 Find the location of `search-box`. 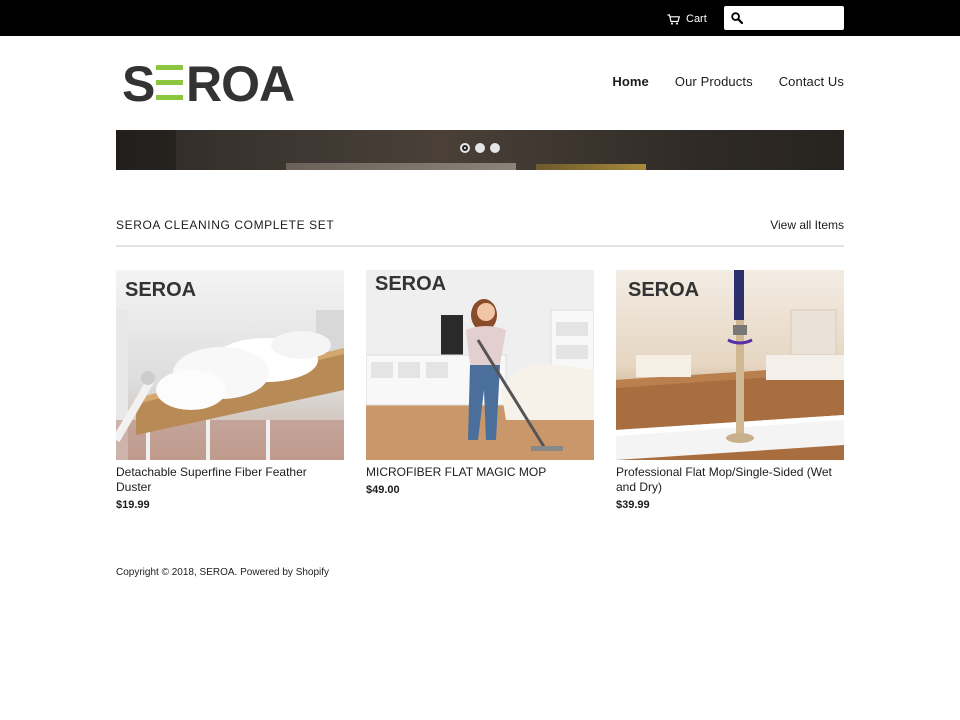

search-box is located at coordinates (784, 18).